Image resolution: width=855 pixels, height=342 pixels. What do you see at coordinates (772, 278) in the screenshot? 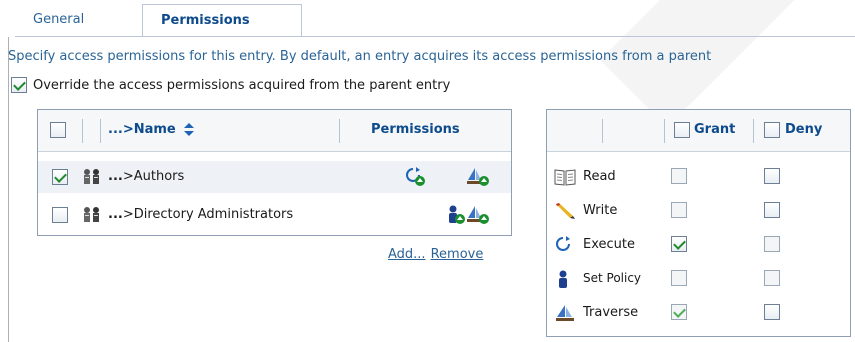
I see `deny-set-policy-checkbox` at bounding box center [772, 278].